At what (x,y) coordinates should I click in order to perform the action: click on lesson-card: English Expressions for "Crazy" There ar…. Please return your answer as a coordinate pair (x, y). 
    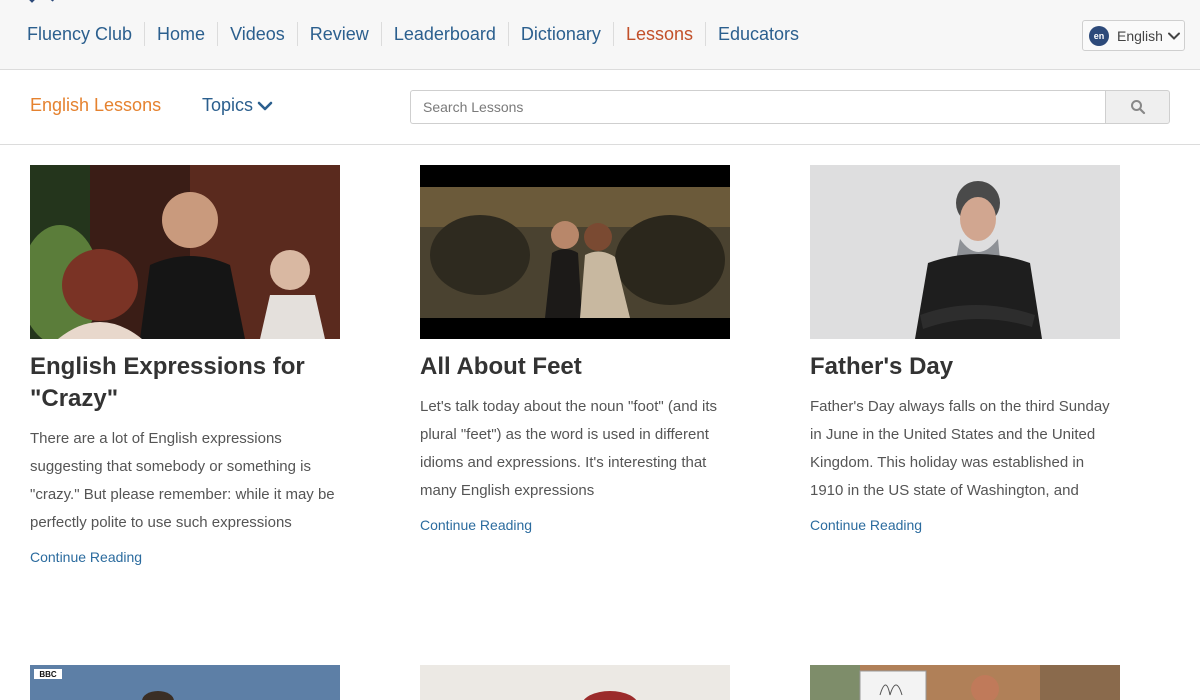
    Looking at the image, I should click on (185, 365).